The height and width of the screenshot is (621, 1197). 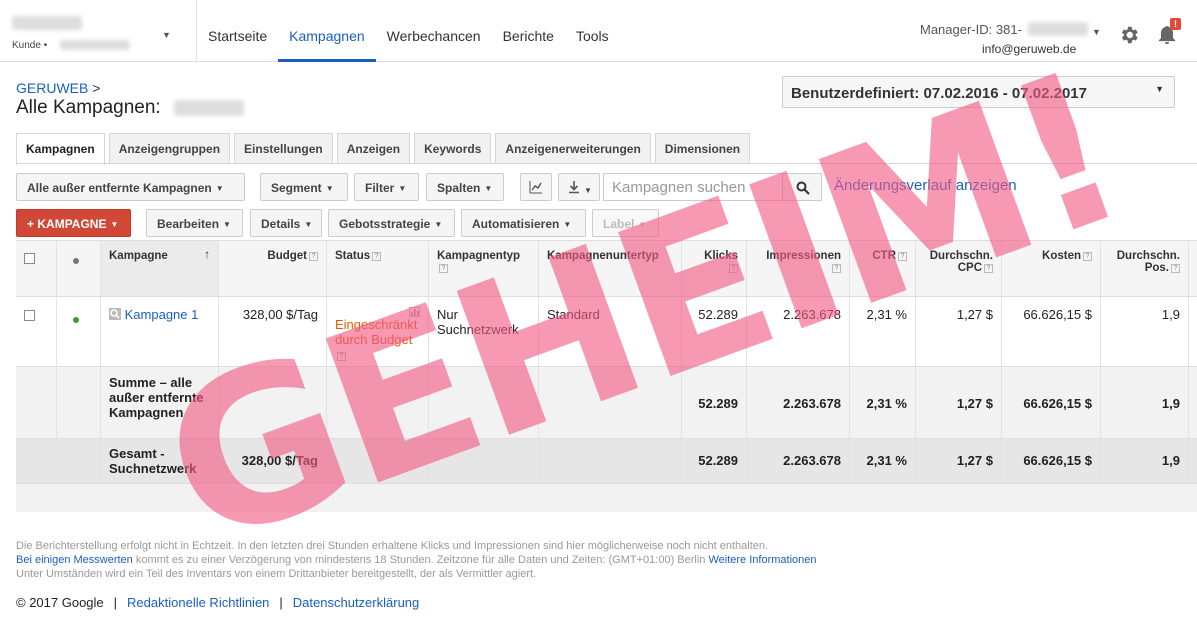 What do you see at coordinates (36, 268) in the screenshot?
I see `select-all-cell` at bounding box center [36, 268].